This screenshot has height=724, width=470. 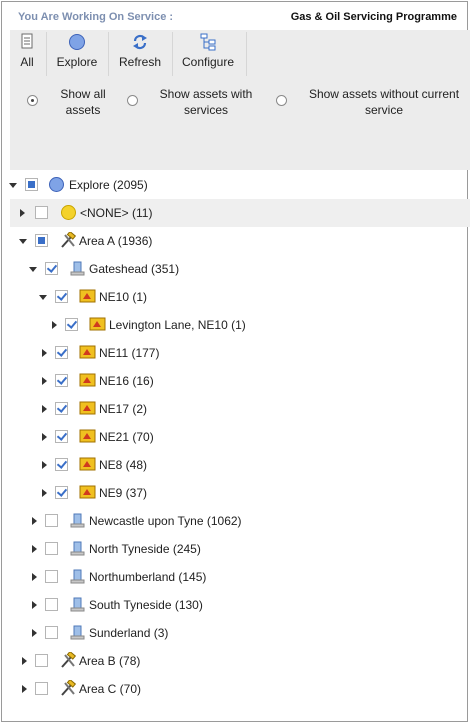 What do you see at coordinates (234, 325) in the screenshot?
I see `tree-node-levington-lane: Levington Lane, NE10 (1)` at bounding box center [234, 325].